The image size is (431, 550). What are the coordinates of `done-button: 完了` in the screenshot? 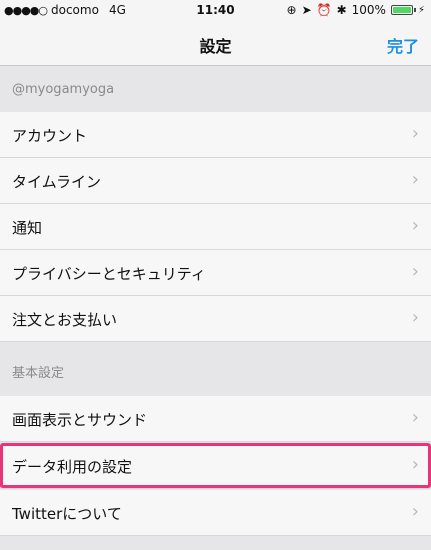 It's located at (403, 45).